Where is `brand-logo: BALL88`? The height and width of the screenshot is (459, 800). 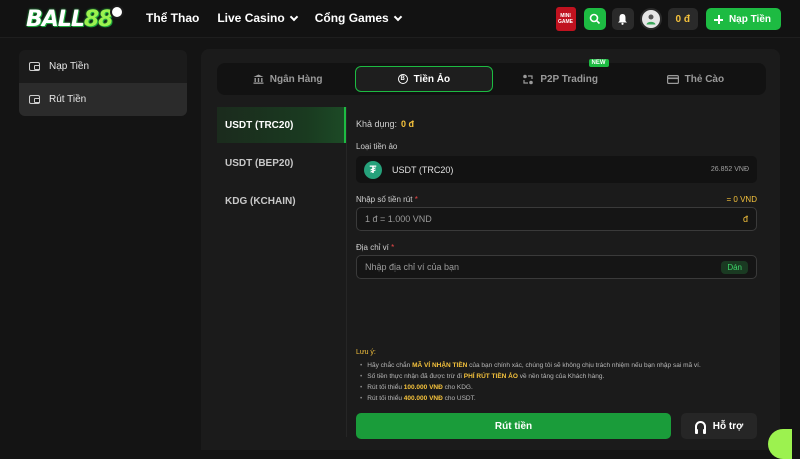 brand-logo: BALL88 is located at coordinates (75, 19).